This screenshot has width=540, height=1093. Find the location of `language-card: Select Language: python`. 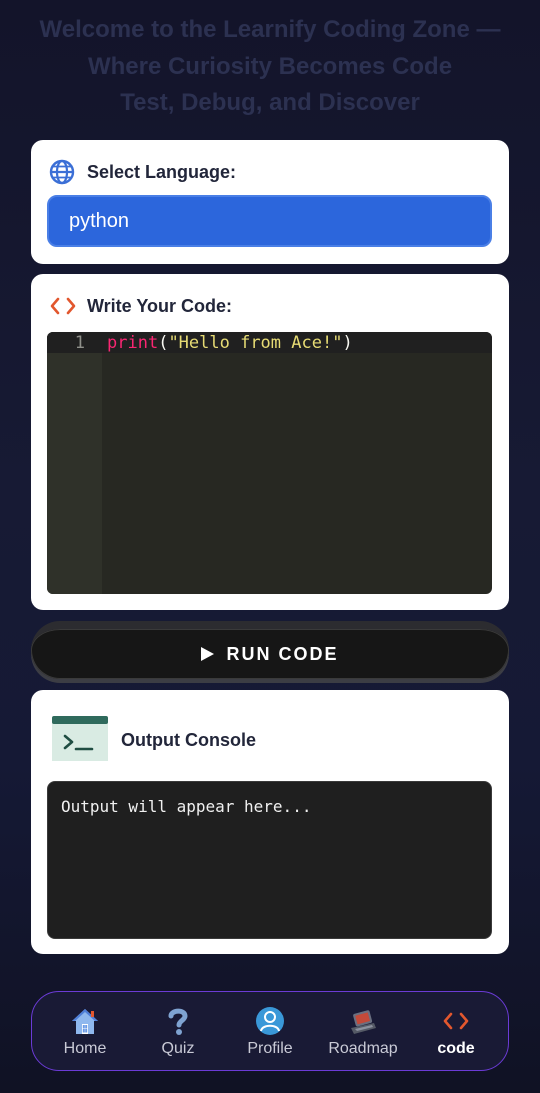

language-card: Select Language: python is located at coordinates (270, 202).